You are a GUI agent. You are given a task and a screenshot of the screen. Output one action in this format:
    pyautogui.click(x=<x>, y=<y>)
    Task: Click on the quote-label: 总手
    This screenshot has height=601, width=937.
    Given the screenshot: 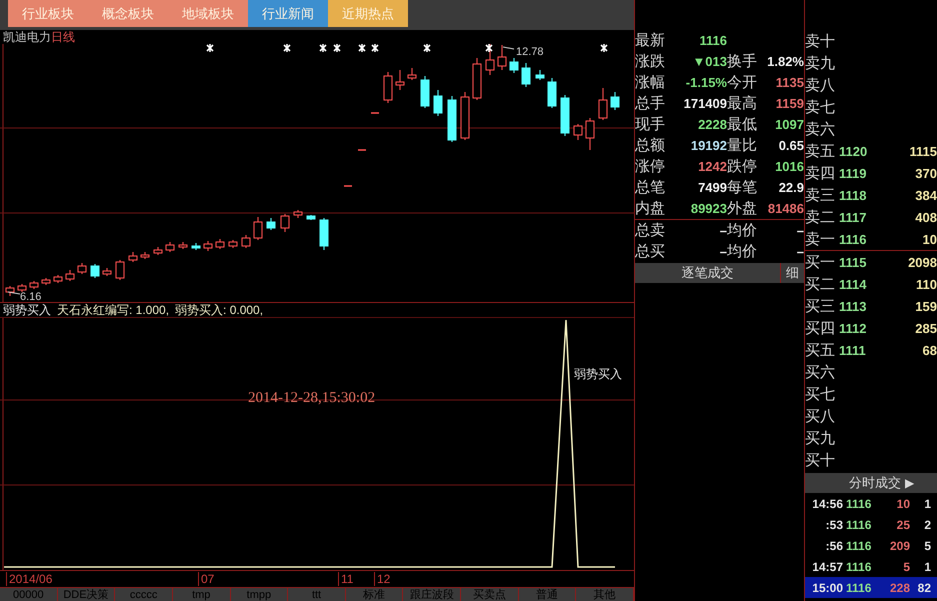 What is the action you would take?
    pyautogui.click(x=650, y=103)
    